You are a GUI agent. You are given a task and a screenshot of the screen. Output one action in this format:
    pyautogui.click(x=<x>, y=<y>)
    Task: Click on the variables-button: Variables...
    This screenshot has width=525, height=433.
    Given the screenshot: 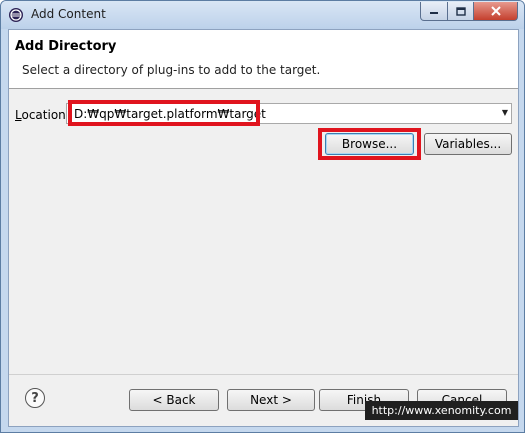 What is the action you would take?
    pyautogui.click(x=468, y=144)
    